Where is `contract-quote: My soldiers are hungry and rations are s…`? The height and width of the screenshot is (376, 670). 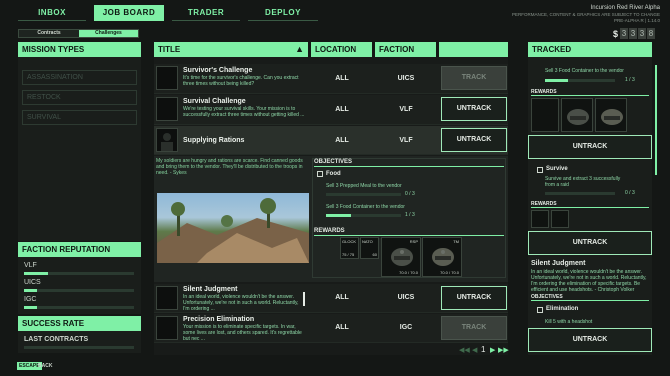 contract-quote: My soldiers are hungry and rations are s… is located at coordinates (229, 167).